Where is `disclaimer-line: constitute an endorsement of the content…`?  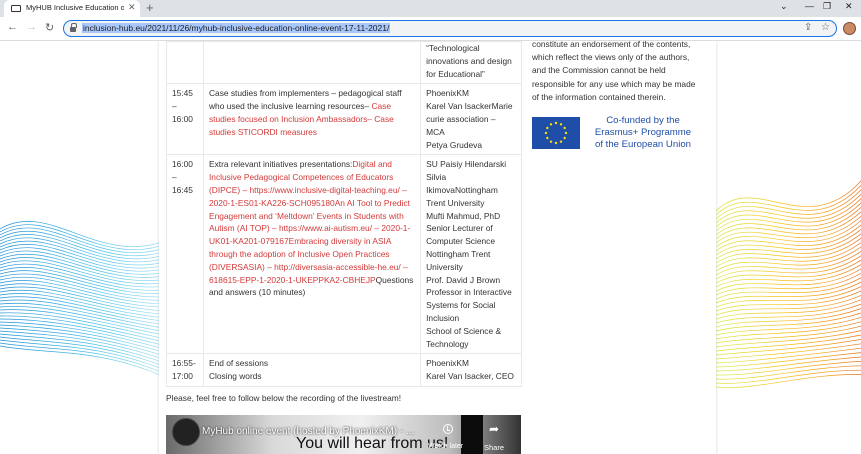 disclaimer-line: constitute an endorsement of the content… is located at coordinates (611, 45).